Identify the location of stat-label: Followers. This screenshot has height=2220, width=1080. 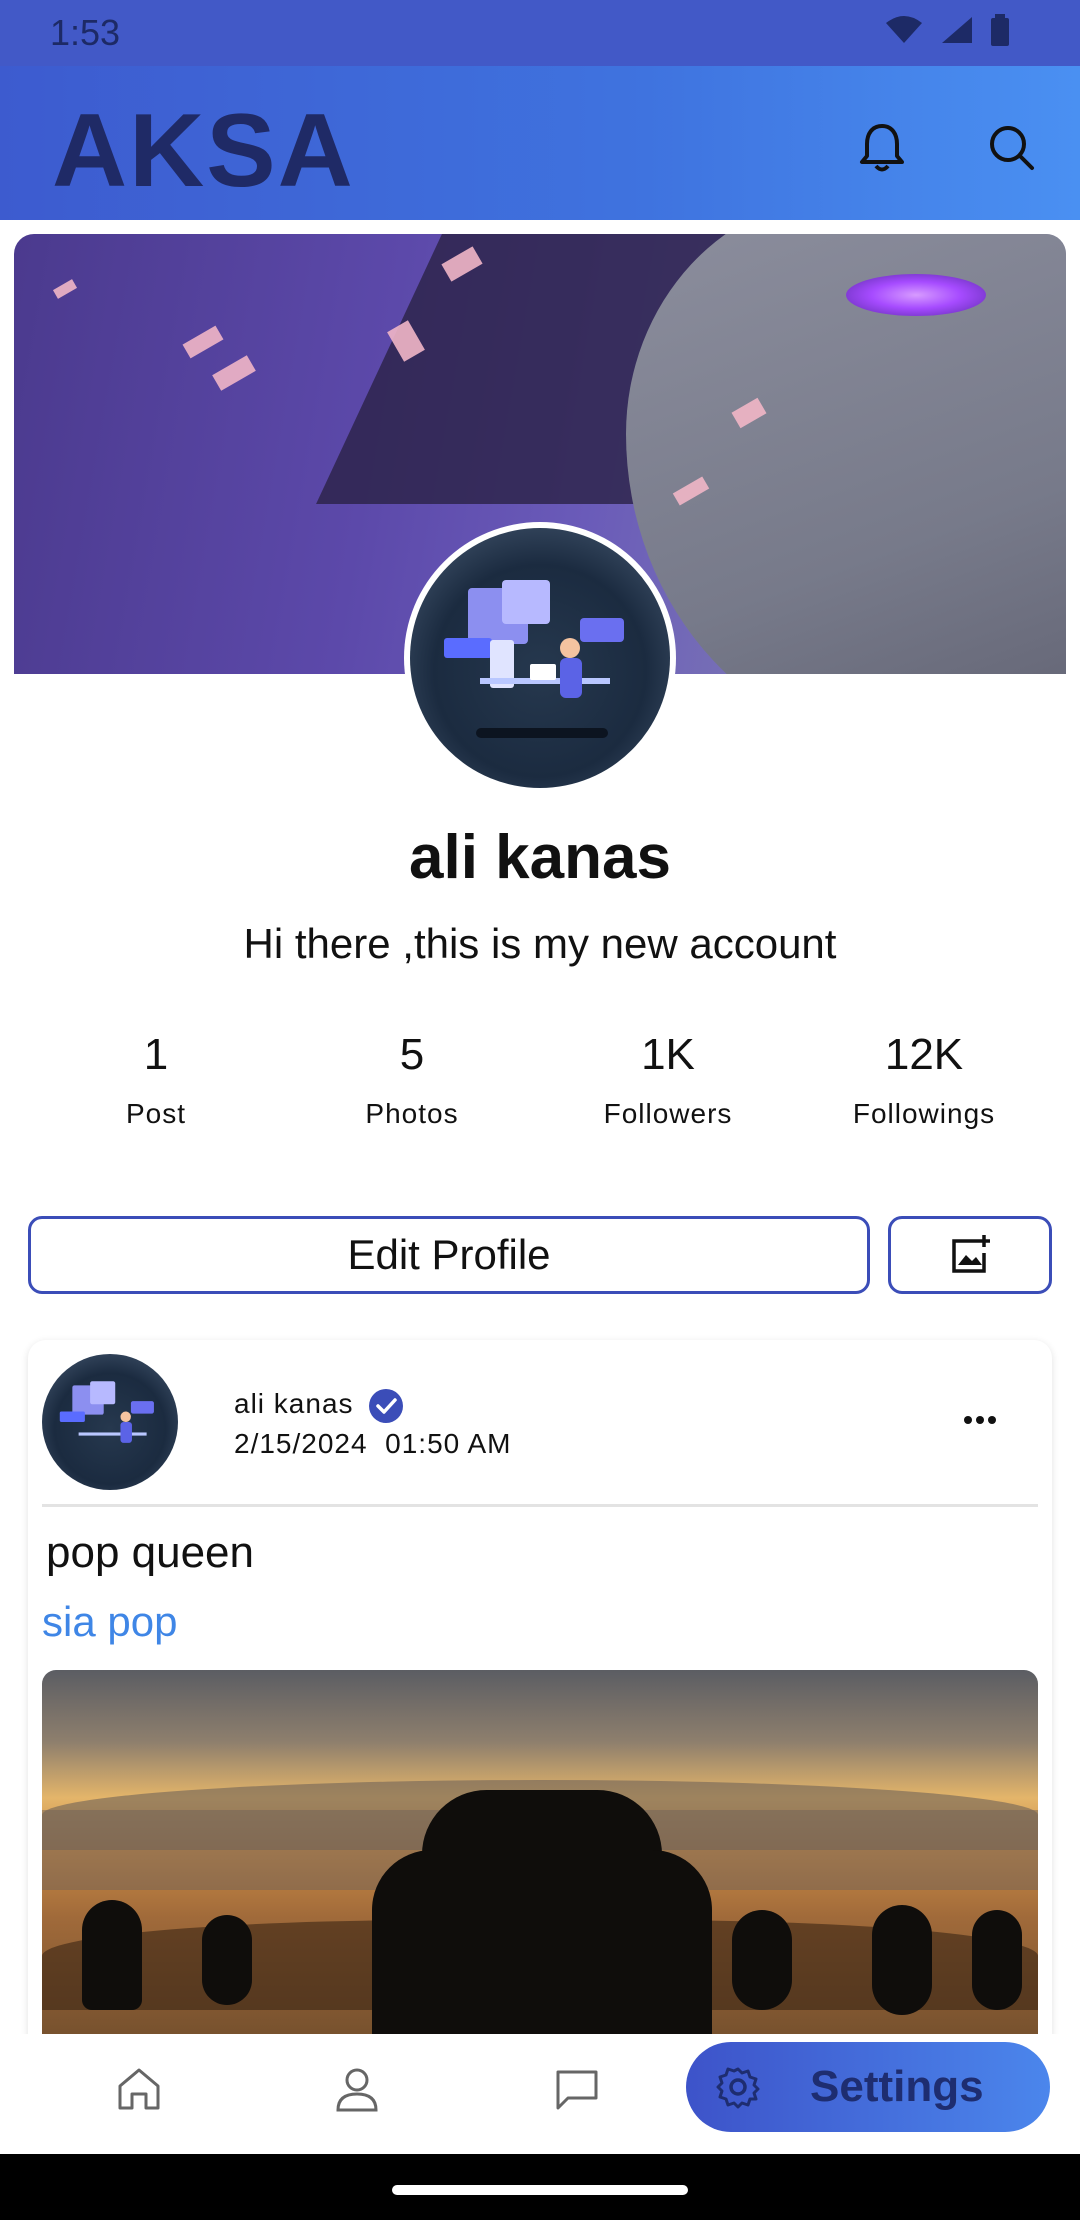
(668, 1113).